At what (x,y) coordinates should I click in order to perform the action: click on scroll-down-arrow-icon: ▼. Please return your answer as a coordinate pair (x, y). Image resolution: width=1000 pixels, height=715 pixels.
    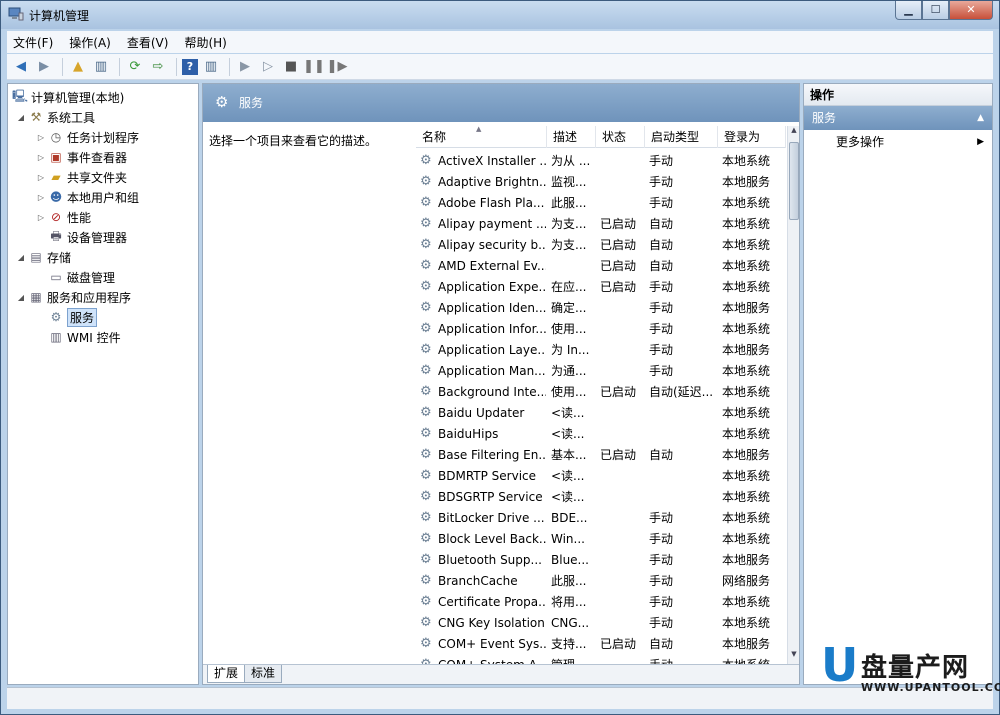
    Looking at the image, I should click on (793, 657).